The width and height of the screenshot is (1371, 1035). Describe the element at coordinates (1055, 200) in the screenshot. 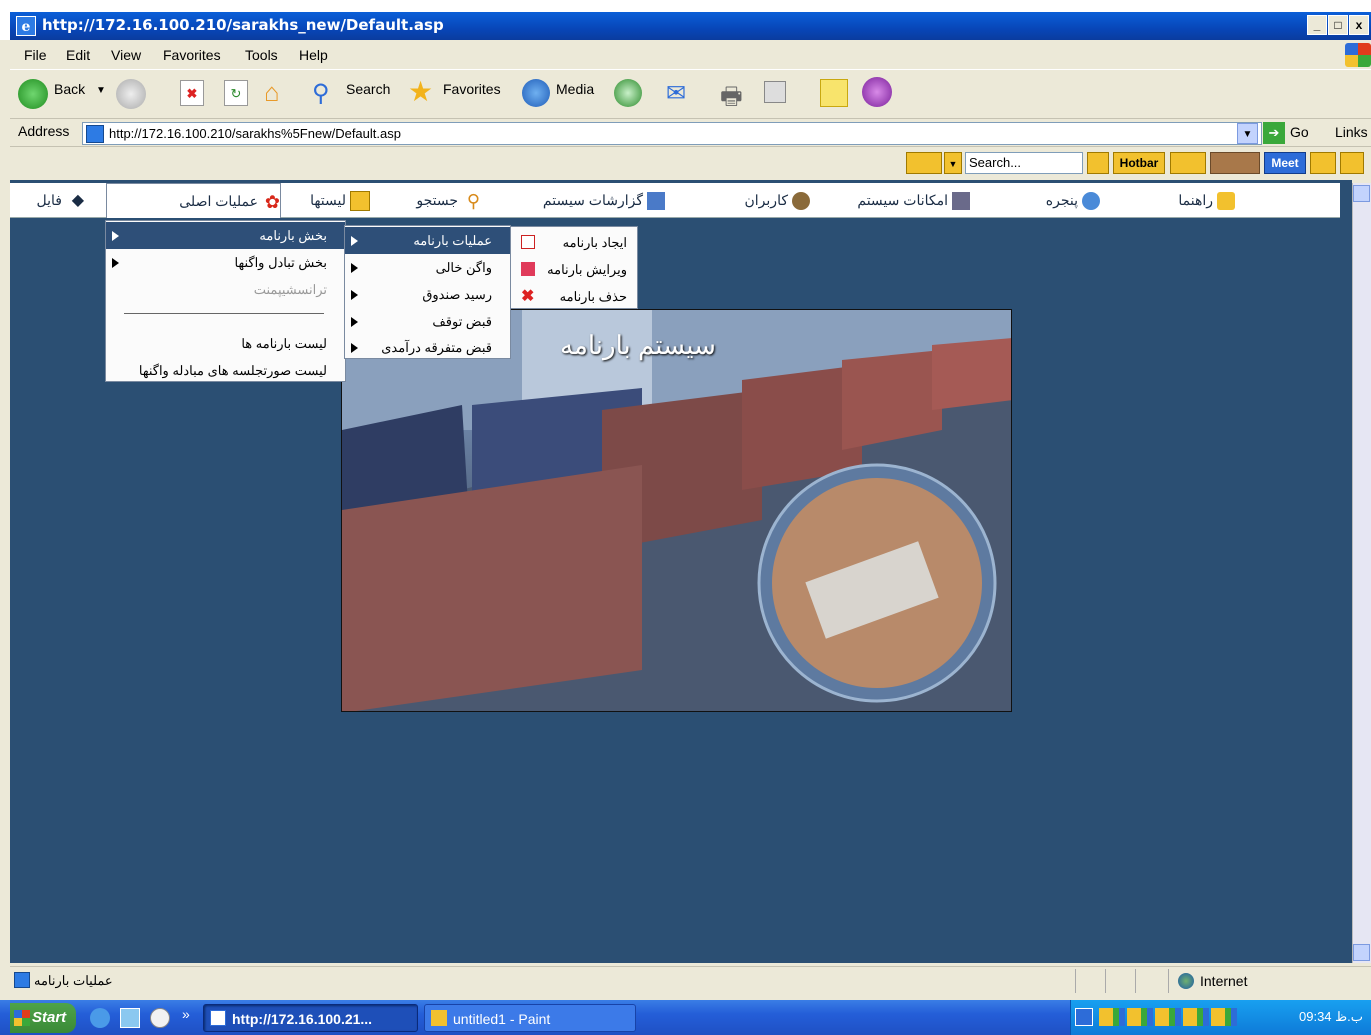

I see `nav-windows: پنجره` at that location.